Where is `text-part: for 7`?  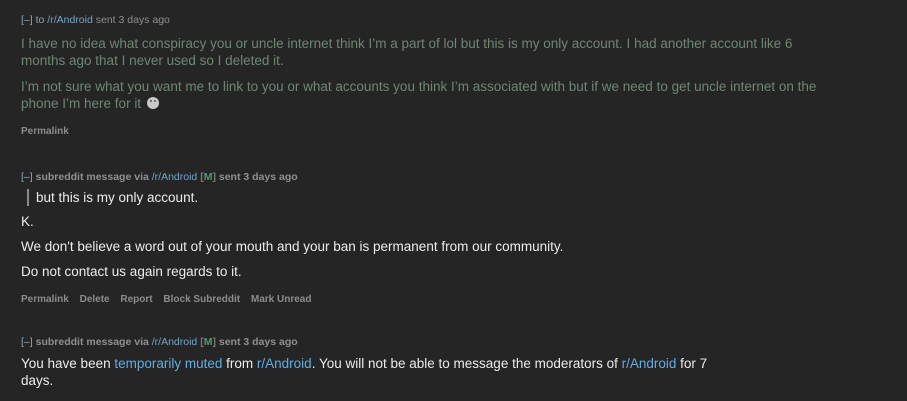 text-part: for 7 is located at coordinates (692, 363).